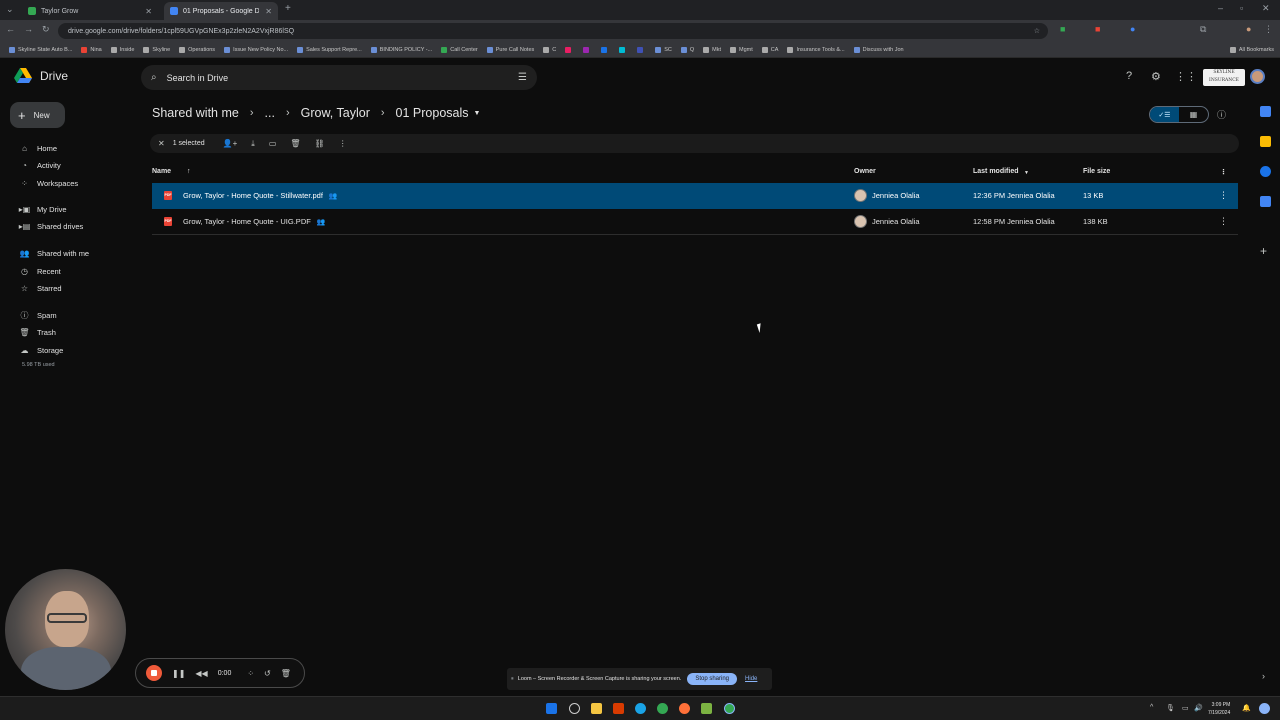  Describe the element at coordinates (1193, 114) in the screenshot. I see `grid-view-button: ▦` at that location.